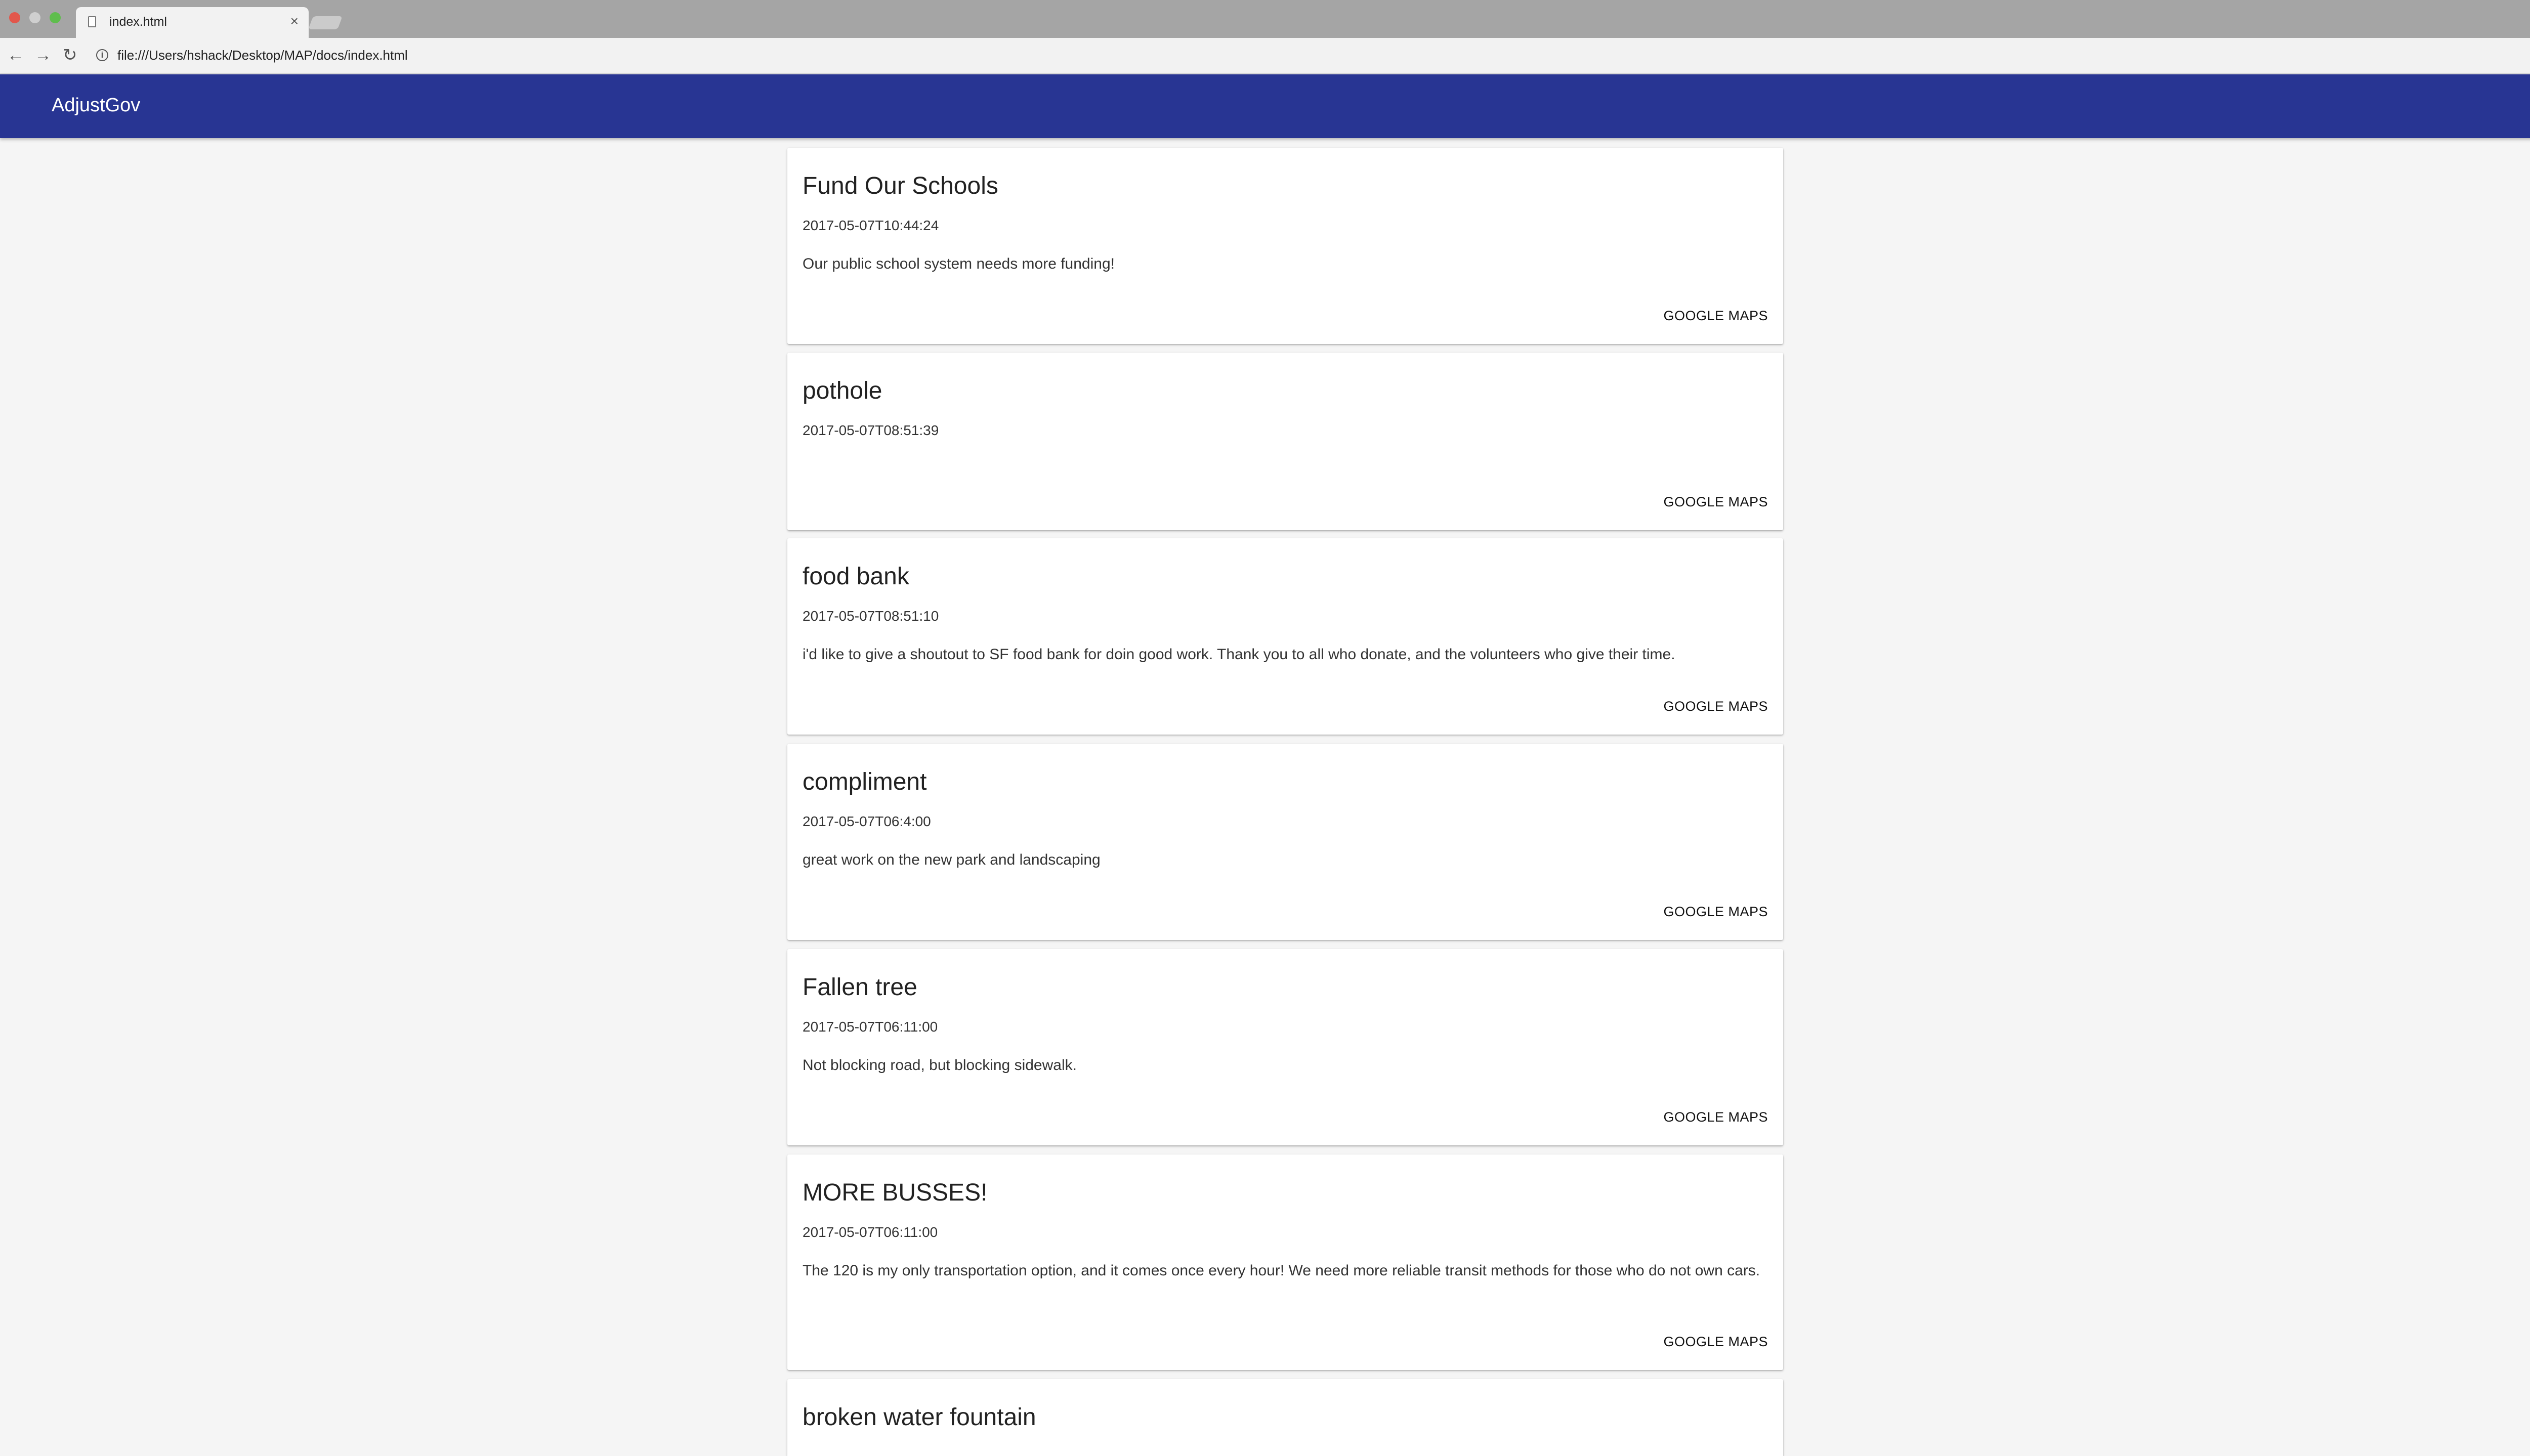 Image resolution: width=2530 pixels, height=1456 pixels. Describe the element at coordinates (15, 55) in the screenshot. I see `back-arrow-icon: ←` at that location.